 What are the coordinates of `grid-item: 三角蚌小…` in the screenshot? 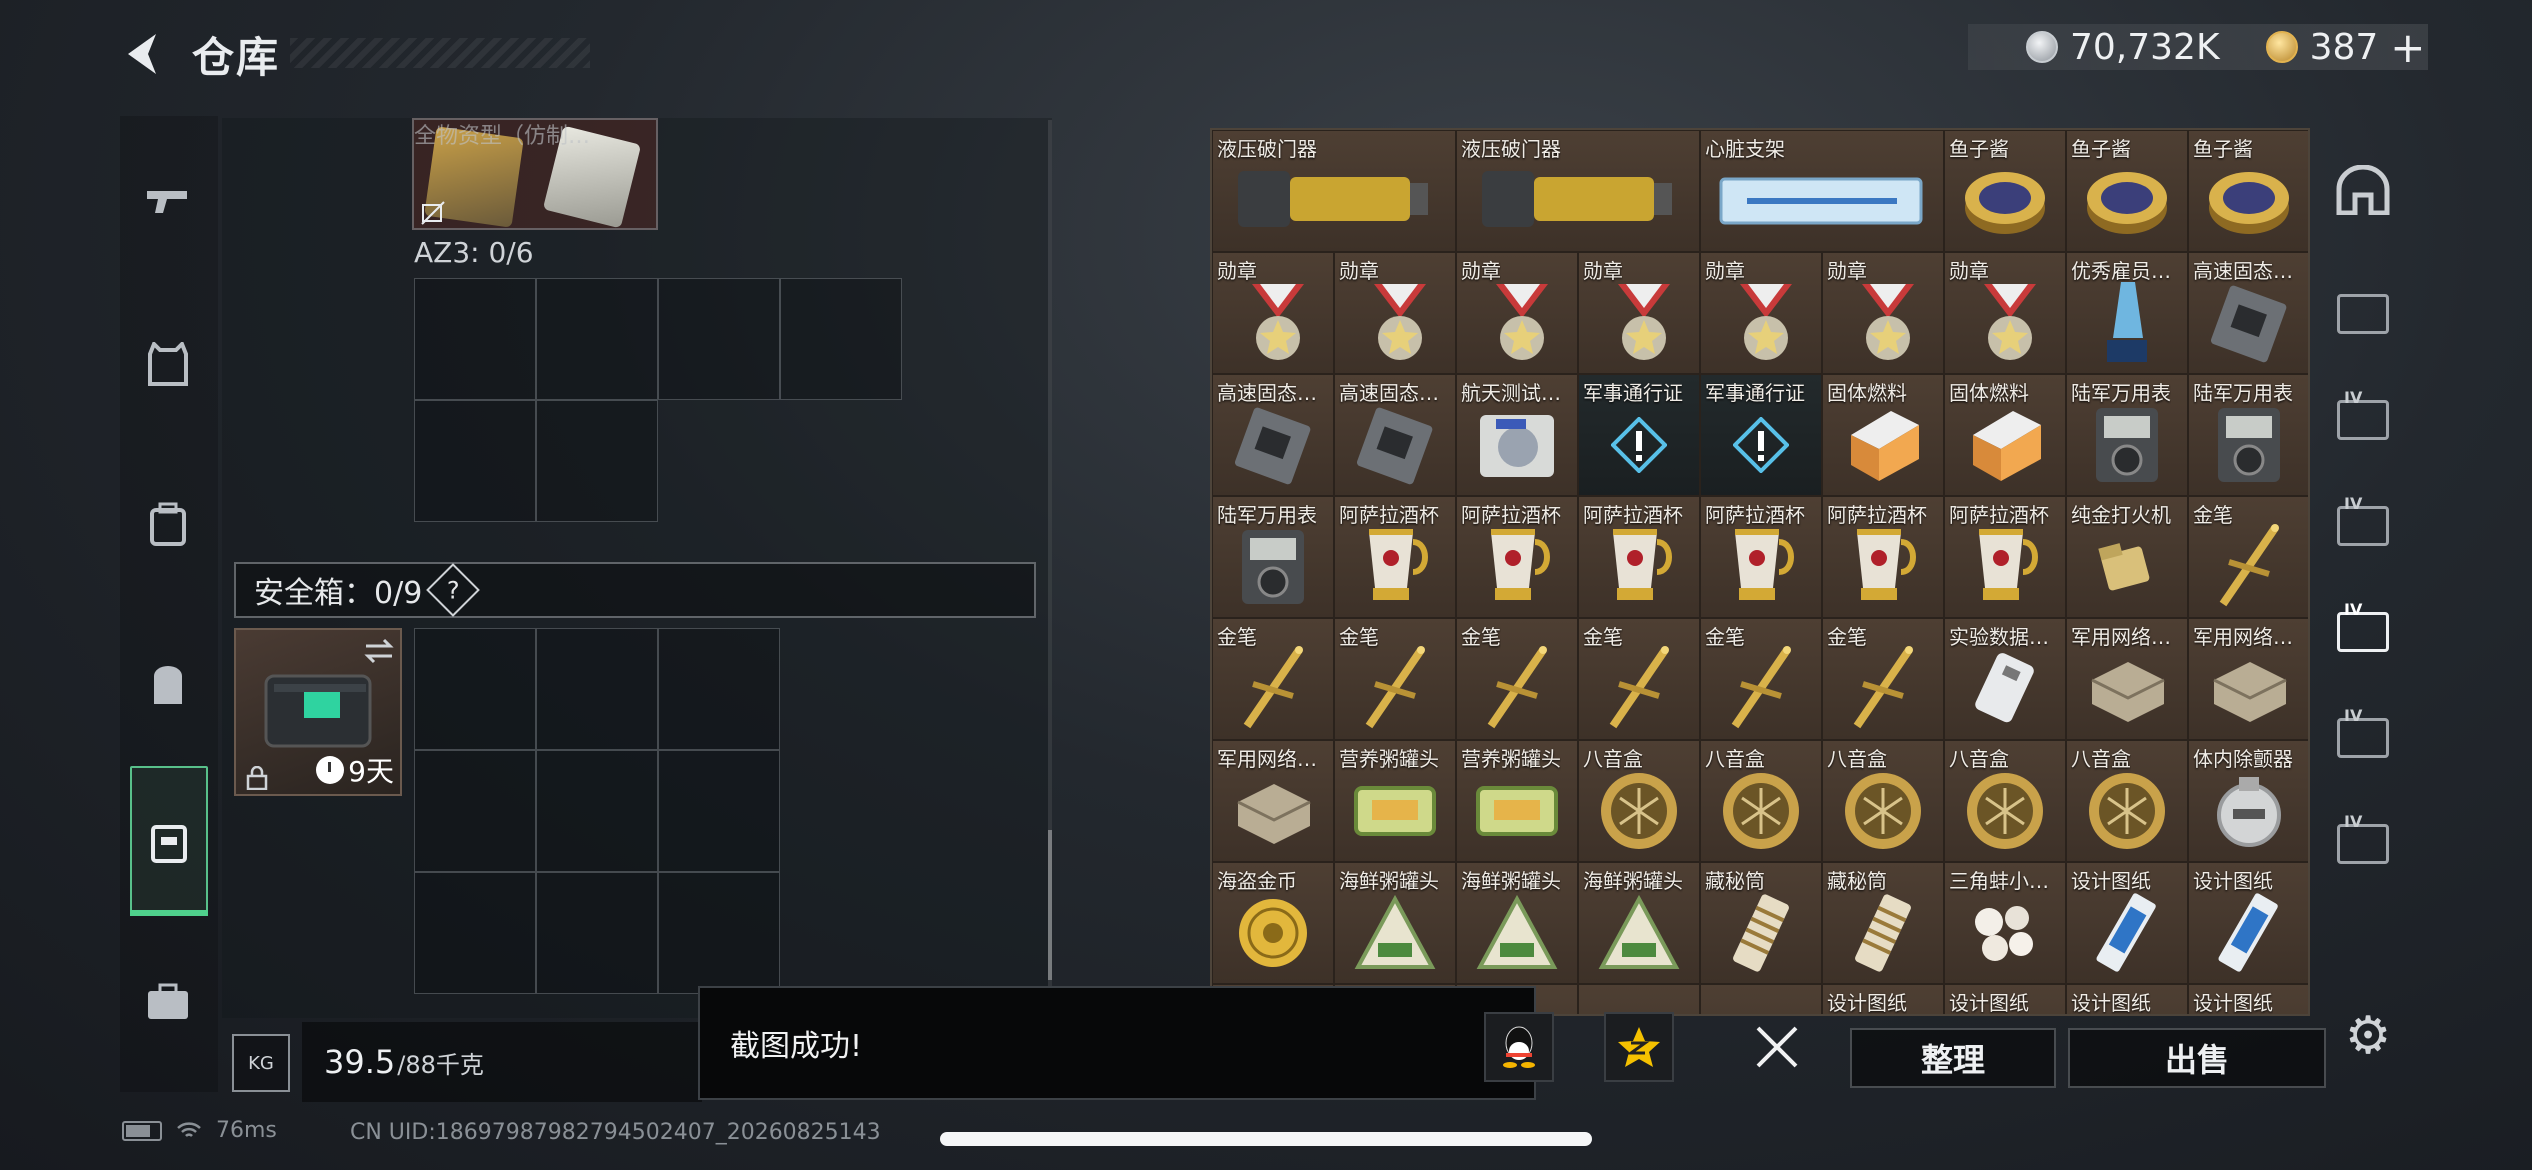 It's located at (2005, 923).